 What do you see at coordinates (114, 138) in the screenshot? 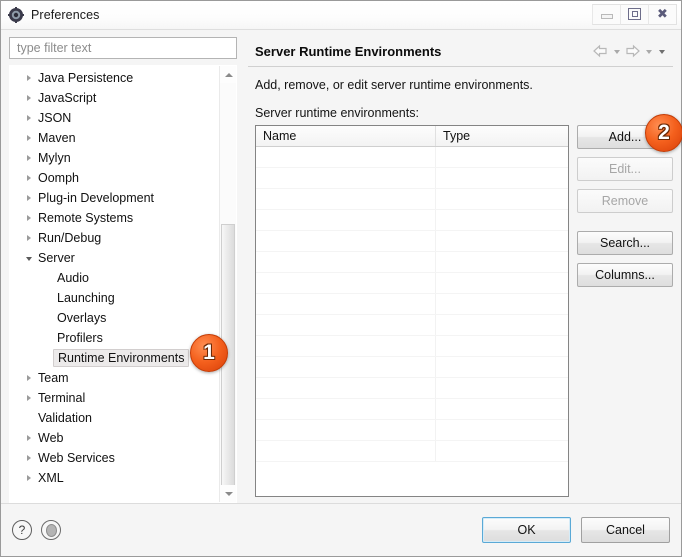
I see `tree-item-maven: Maven` at bounding box center [114, 138].